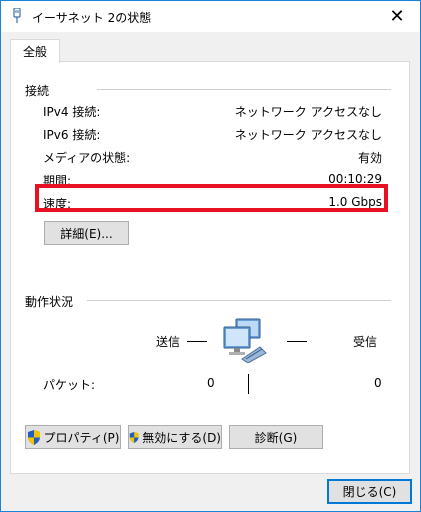 This screenshot has height=512, width=421. I want to click on disable-button-label: 無効にする(D), so click(181, 437).